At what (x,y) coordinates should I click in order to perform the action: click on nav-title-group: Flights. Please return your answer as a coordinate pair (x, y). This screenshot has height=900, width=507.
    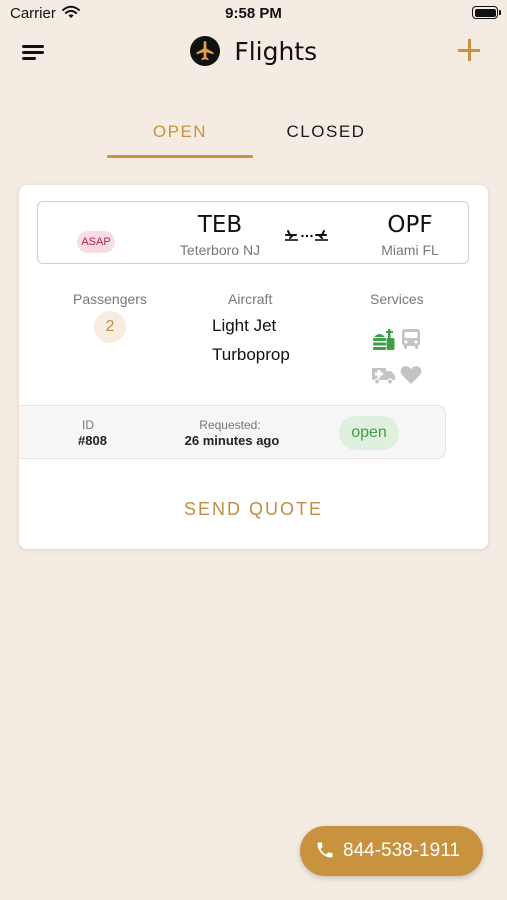
    Looking at the image, I should click on (253, 51).